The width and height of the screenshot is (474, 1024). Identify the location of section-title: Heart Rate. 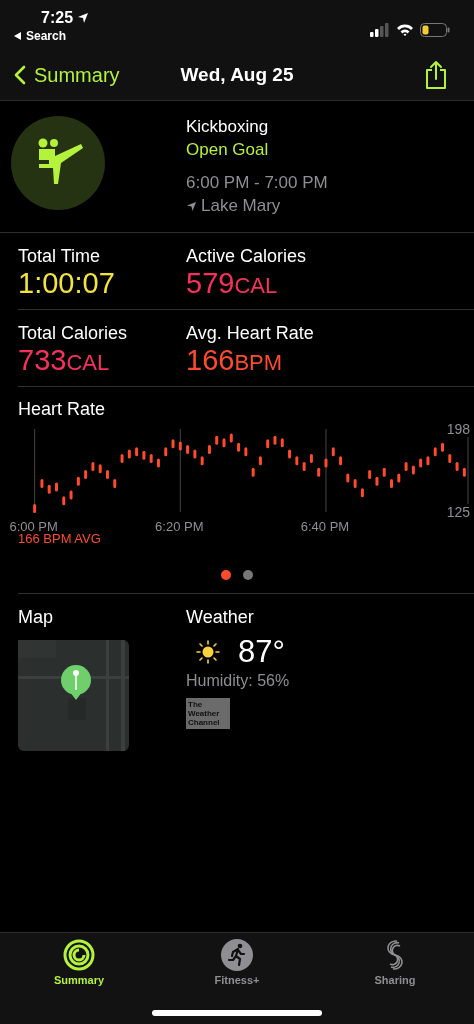
(62, 409).